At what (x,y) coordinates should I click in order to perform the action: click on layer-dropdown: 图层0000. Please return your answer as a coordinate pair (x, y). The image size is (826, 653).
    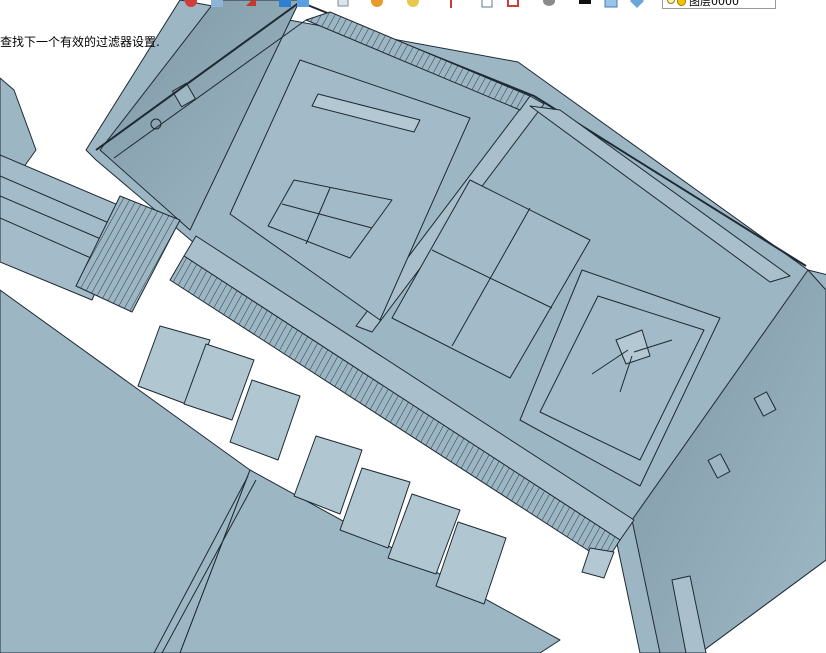
    Looking at the image, I should click on (719, 4).